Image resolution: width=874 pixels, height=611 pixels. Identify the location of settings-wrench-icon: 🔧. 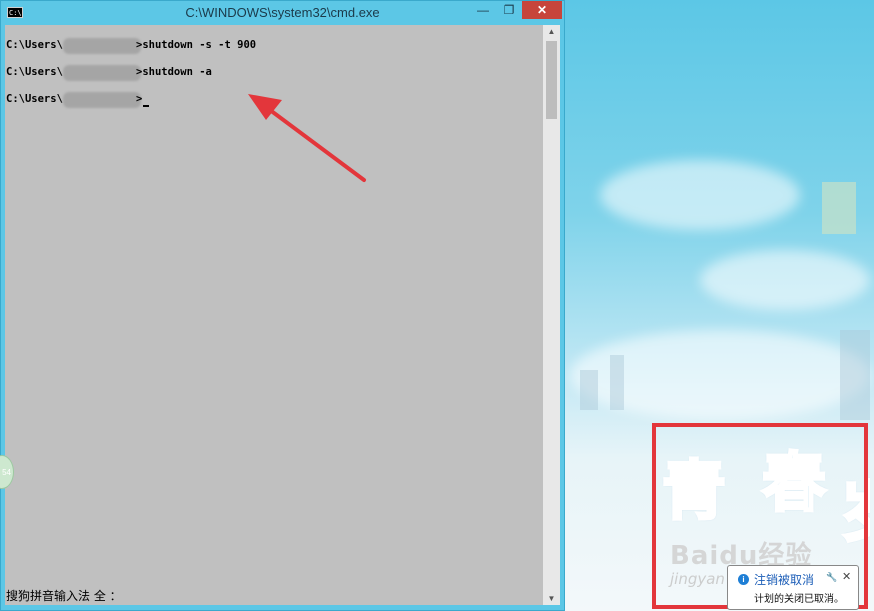
(831, 577).